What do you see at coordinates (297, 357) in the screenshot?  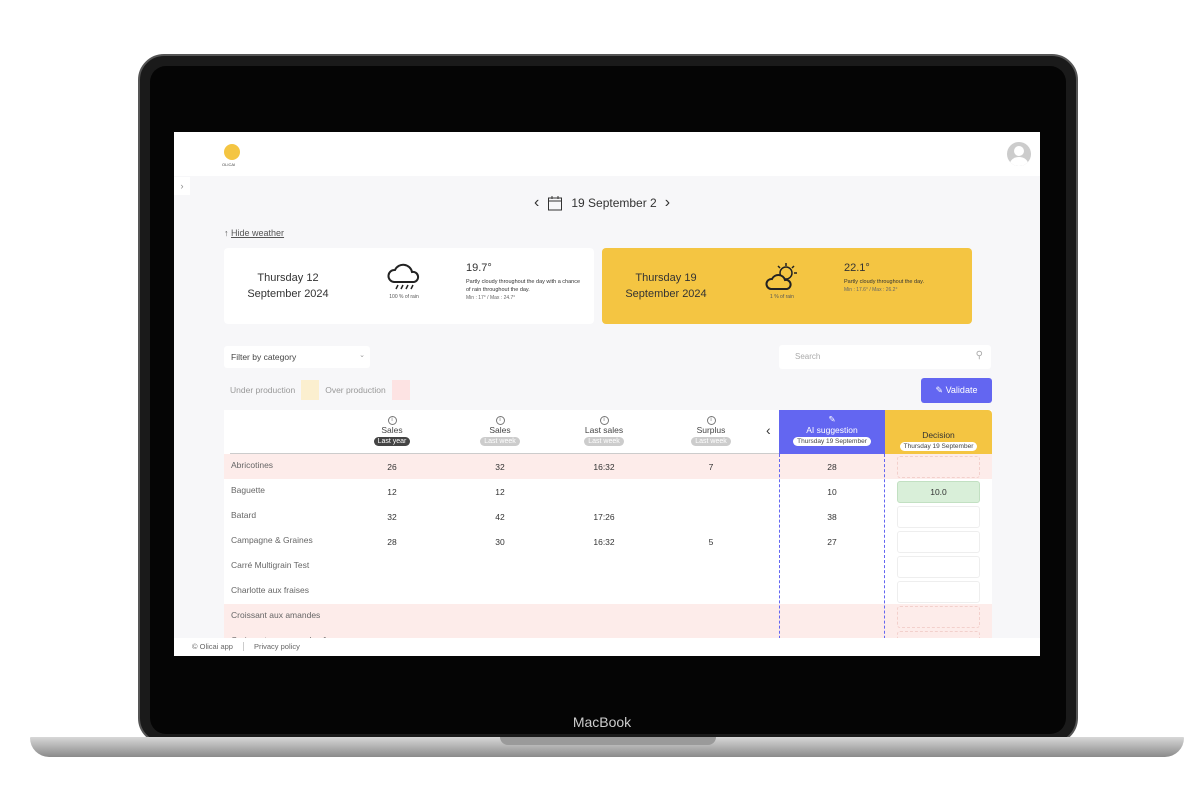 I see `category-filter-select: Filter by category ⌄` at bounding box center [297, 357].